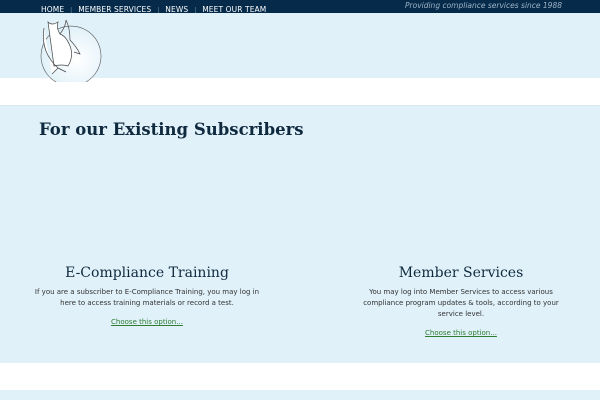 This screenshot has height=400, width=600. Describe the element at coordinates (171, 129) in the screenshot. I see `page-title: For our Existing Subscribers` at that location.